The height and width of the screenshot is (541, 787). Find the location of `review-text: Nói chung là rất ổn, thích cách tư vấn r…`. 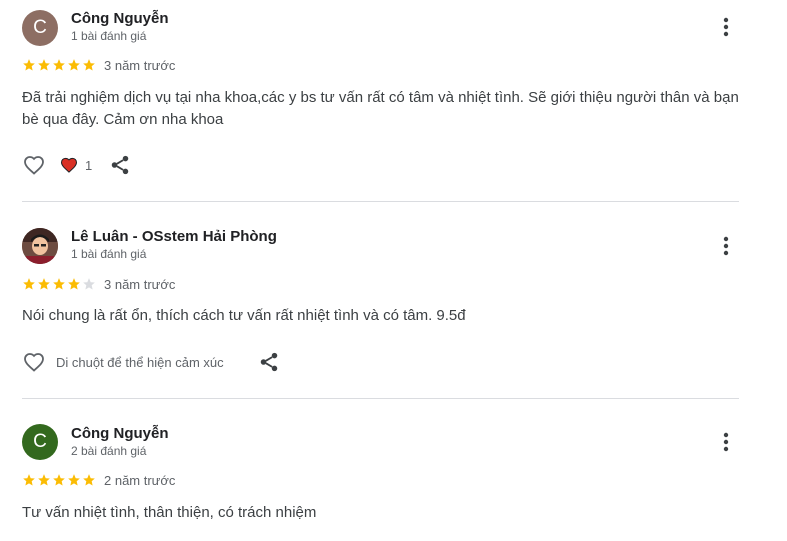

review-text: Nói chung là rất ổn, thích cách tư vấn r… is located at coordinates (244, 315).